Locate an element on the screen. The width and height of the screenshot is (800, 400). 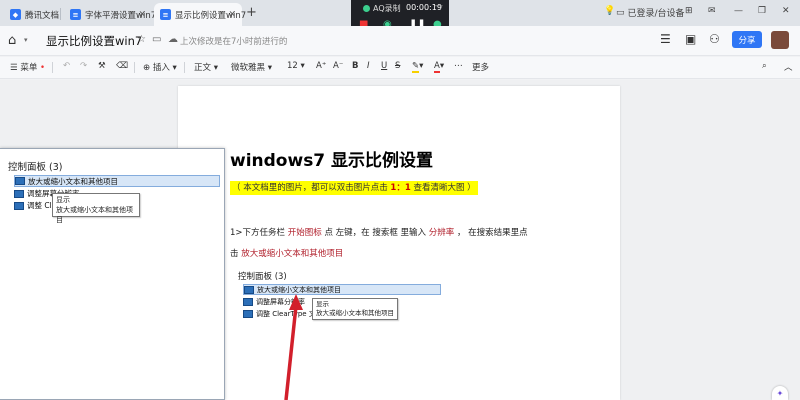
chevron-up-icon: ︿ is located at coordinates (788, 67).